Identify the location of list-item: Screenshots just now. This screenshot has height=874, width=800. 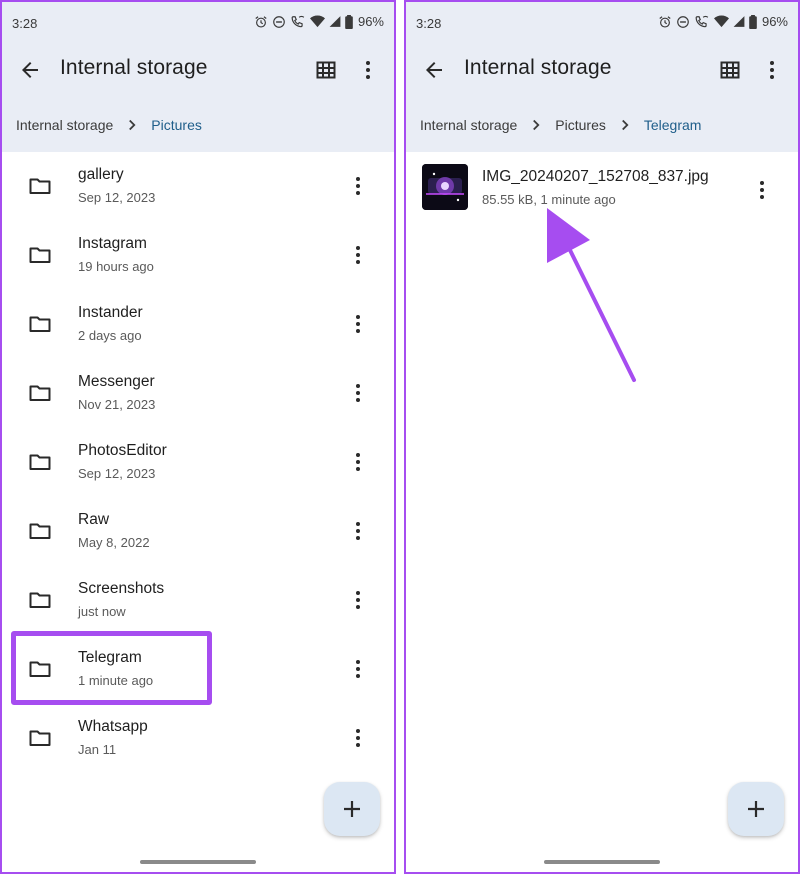
(198, 600).